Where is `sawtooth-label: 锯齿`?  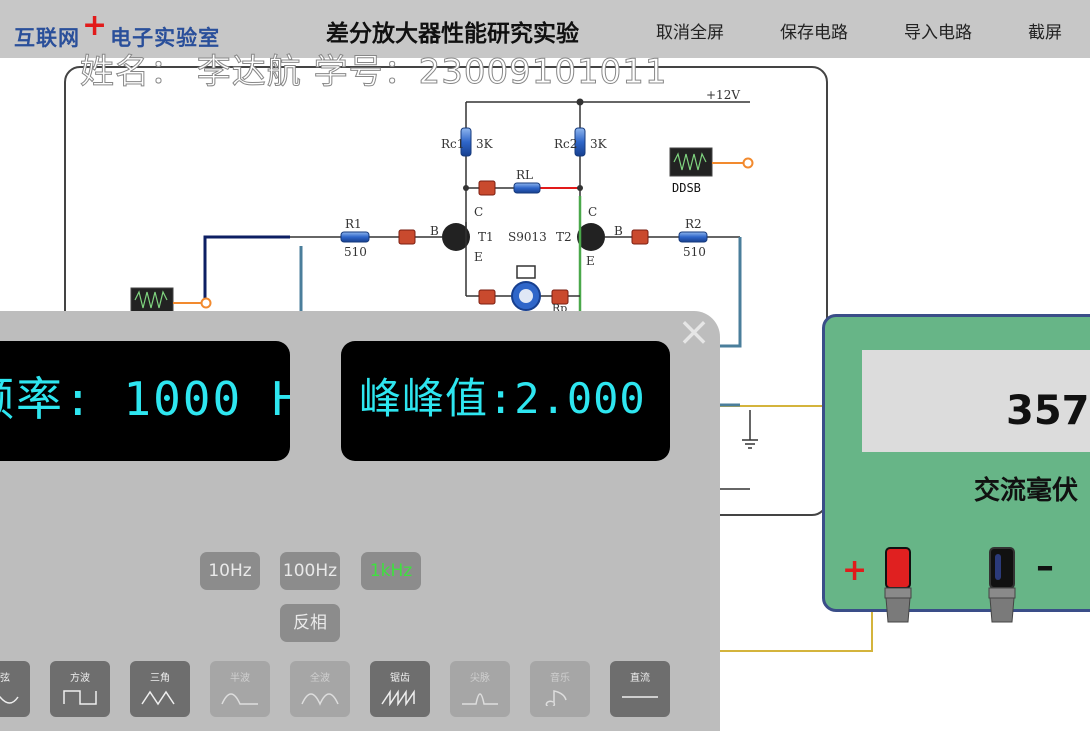 sawtooth-label: 锯齿 is located at coordinates (400, 678).